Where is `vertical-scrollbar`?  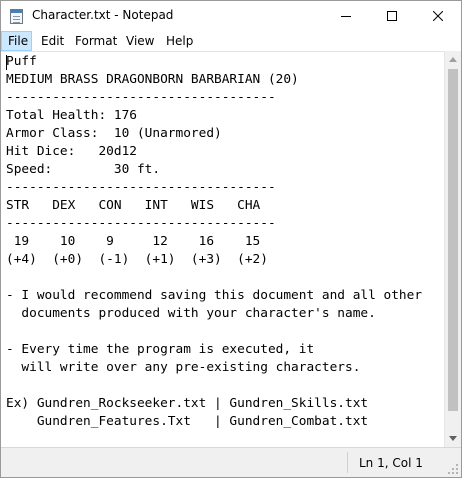 vertical-scrollbar is located at coordinates (452, 249).